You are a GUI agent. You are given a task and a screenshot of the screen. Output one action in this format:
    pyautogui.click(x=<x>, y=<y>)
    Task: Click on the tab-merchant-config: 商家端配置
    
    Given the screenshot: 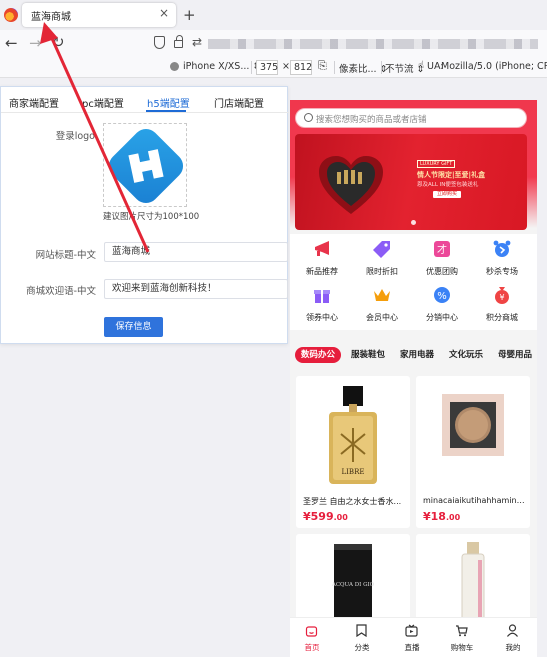 What is the action you would take?
    pyautogui.click(x=34, y=102)
    